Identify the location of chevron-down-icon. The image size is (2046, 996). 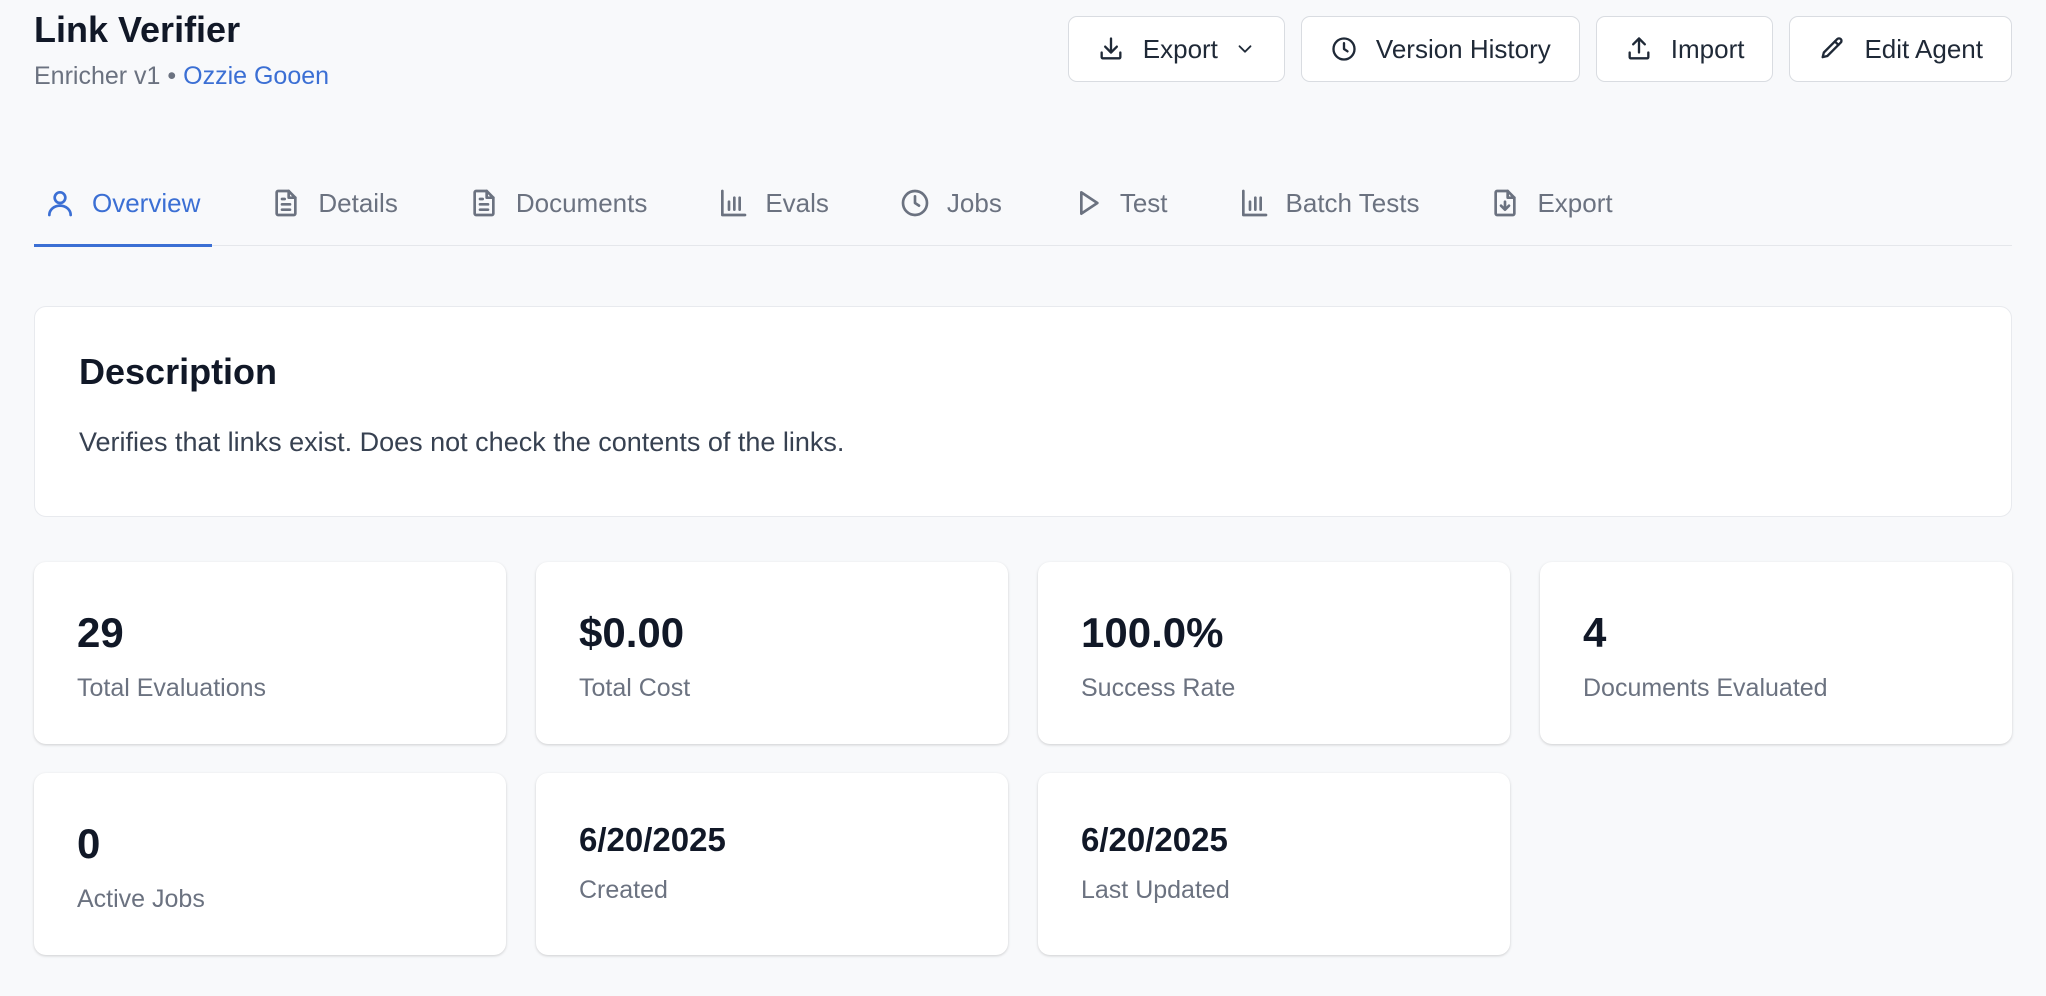
(1245, 49).